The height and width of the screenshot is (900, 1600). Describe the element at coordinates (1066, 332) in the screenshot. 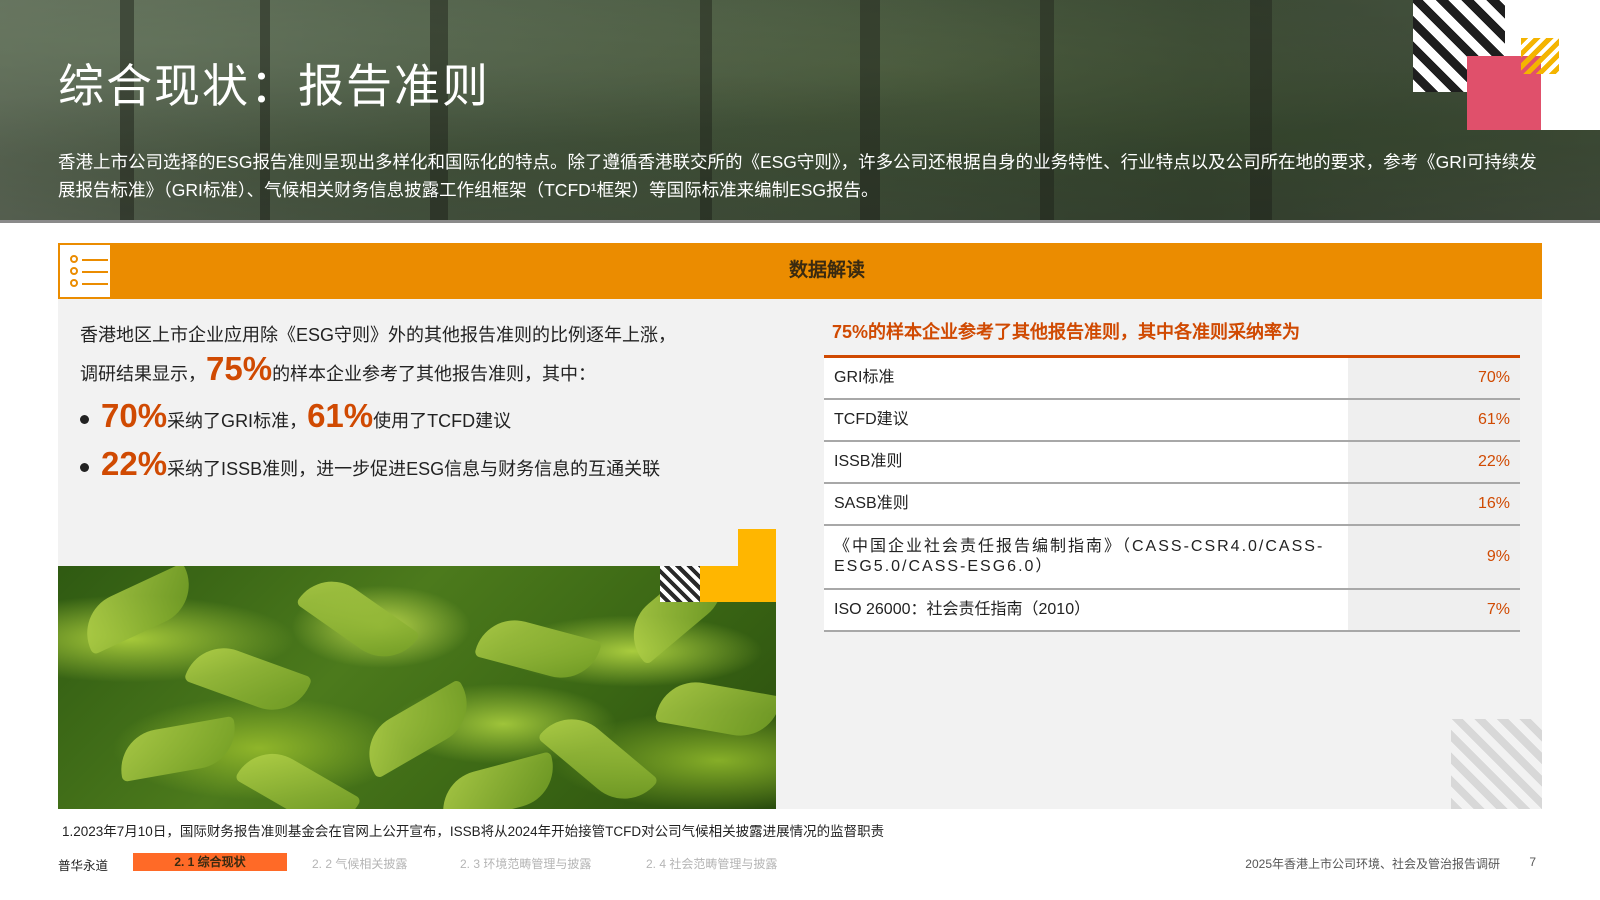

I see `table-title: 75%的样本企业参考了其他报告准则，其中各准则采纳率为` at that location.